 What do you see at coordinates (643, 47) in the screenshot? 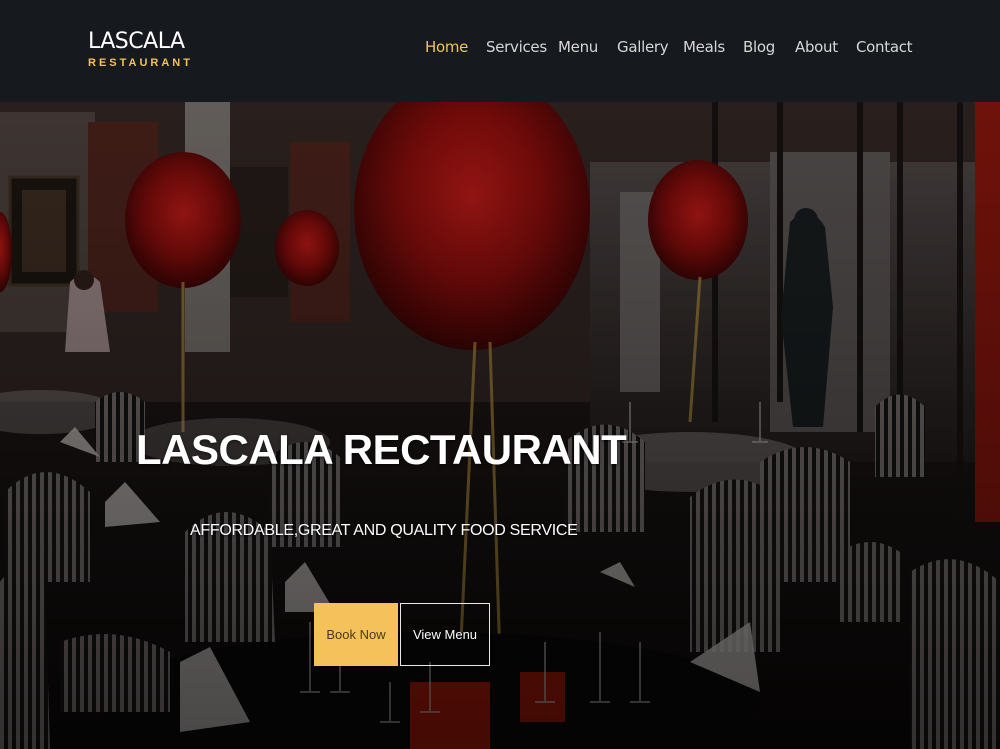
I see `nav-gallery: Gallery` at bounding box center [643, 47].